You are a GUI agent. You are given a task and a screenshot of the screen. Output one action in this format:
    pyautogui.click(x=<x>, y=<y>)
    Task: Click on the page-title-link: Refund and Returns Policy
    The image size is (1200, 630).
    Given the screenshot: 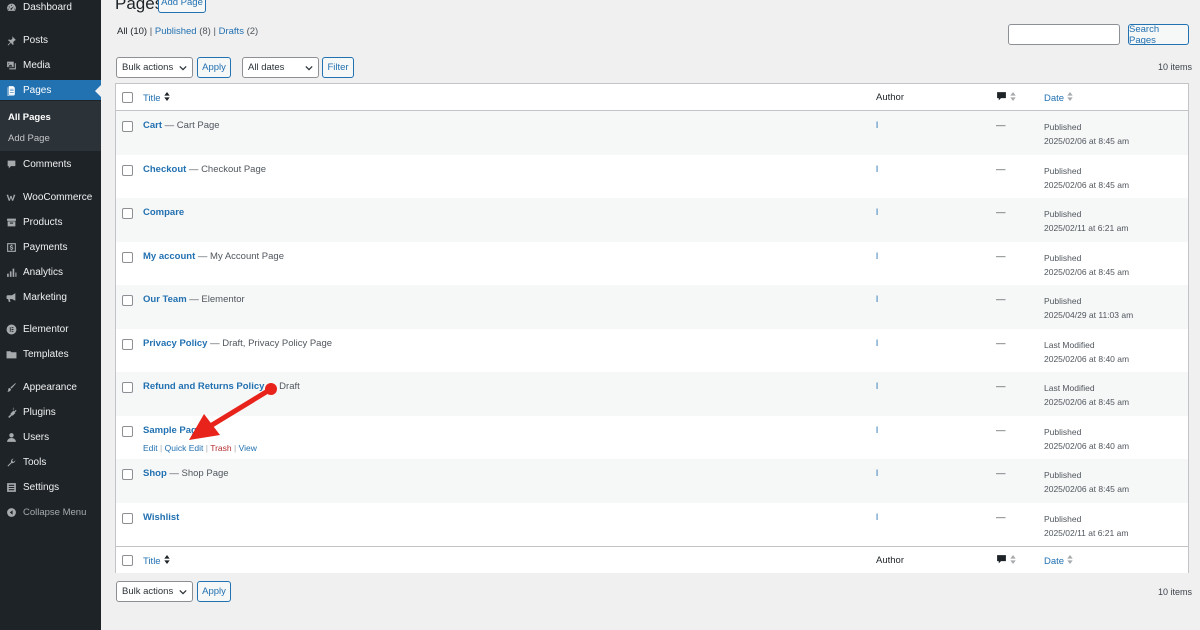 What is the action you would take?
    pyautogui.click(x=203, y=386)
    